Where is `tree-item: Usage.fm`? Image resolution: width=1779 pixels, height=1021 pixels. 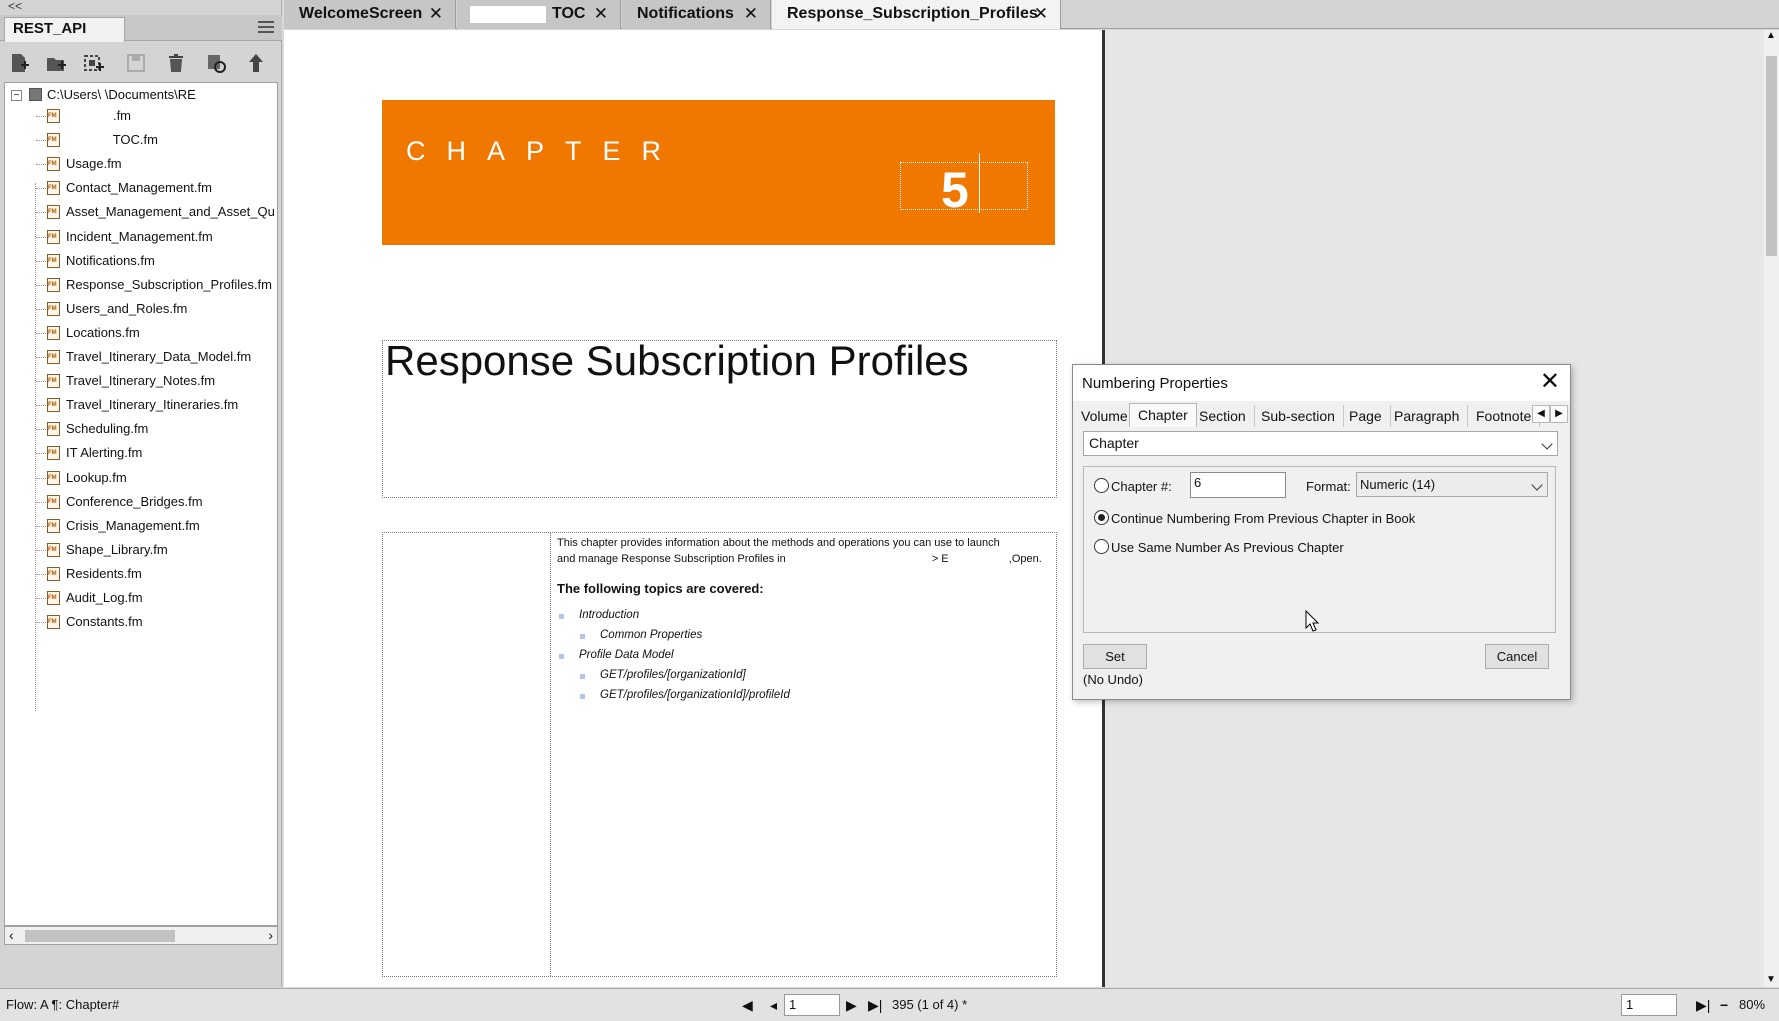 tree-item: Usage.fm is located at coordinates (141, 164).